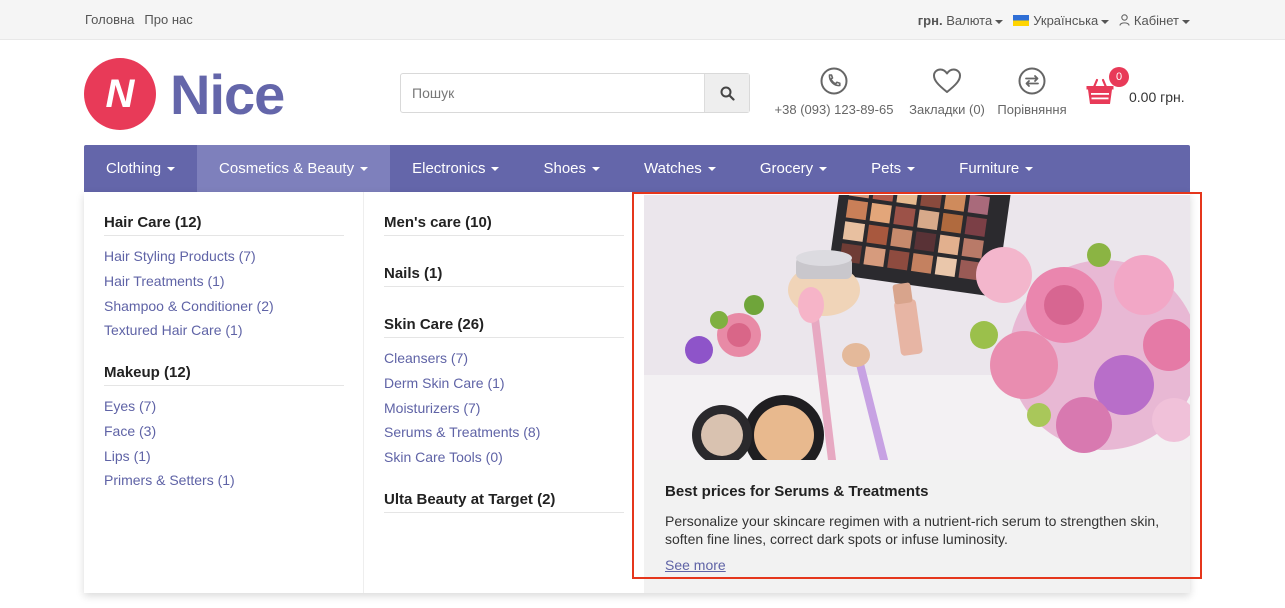 The width and height of the screenshot is (1285, 608). I want to click on account-dropdown: Кабінет, so click(1154, 20).